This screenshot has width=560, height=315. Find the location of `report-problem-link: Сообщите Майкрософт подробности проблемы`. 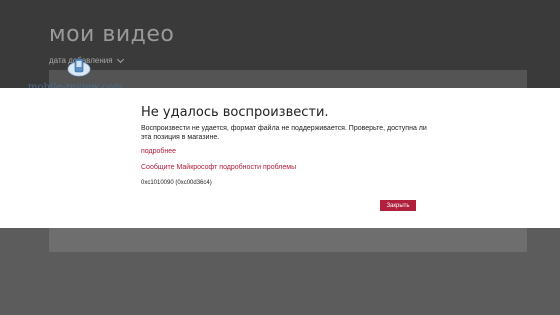

report-problem-link: Сообщите Майкрософт подробности проблемы is located at coordinates (218, 167).